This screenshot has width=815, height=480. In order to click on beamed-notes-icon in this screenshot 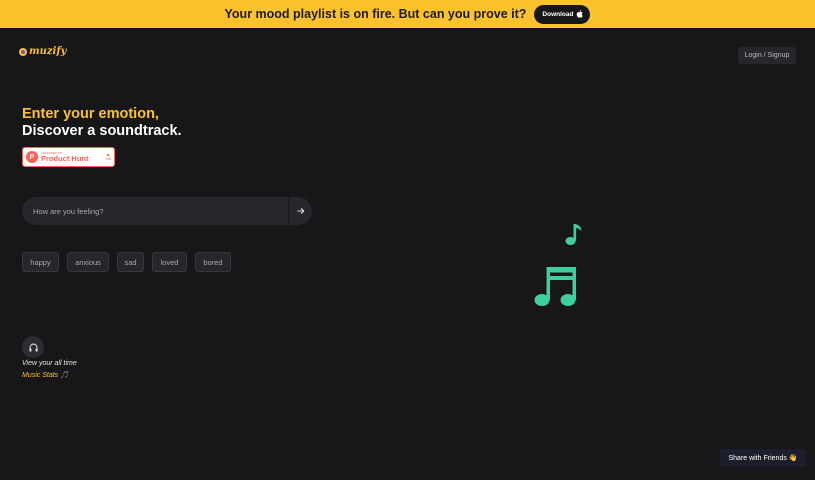, I will do `click(555, 286)`.